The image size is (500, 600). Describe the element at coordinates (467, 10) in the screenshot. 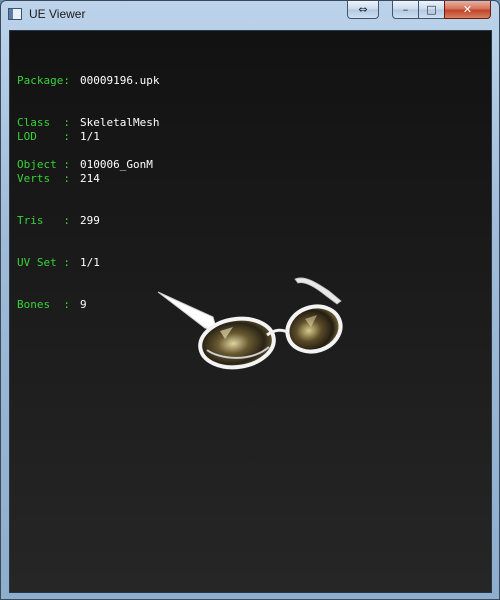

I see `close-button: ✕` at that location.